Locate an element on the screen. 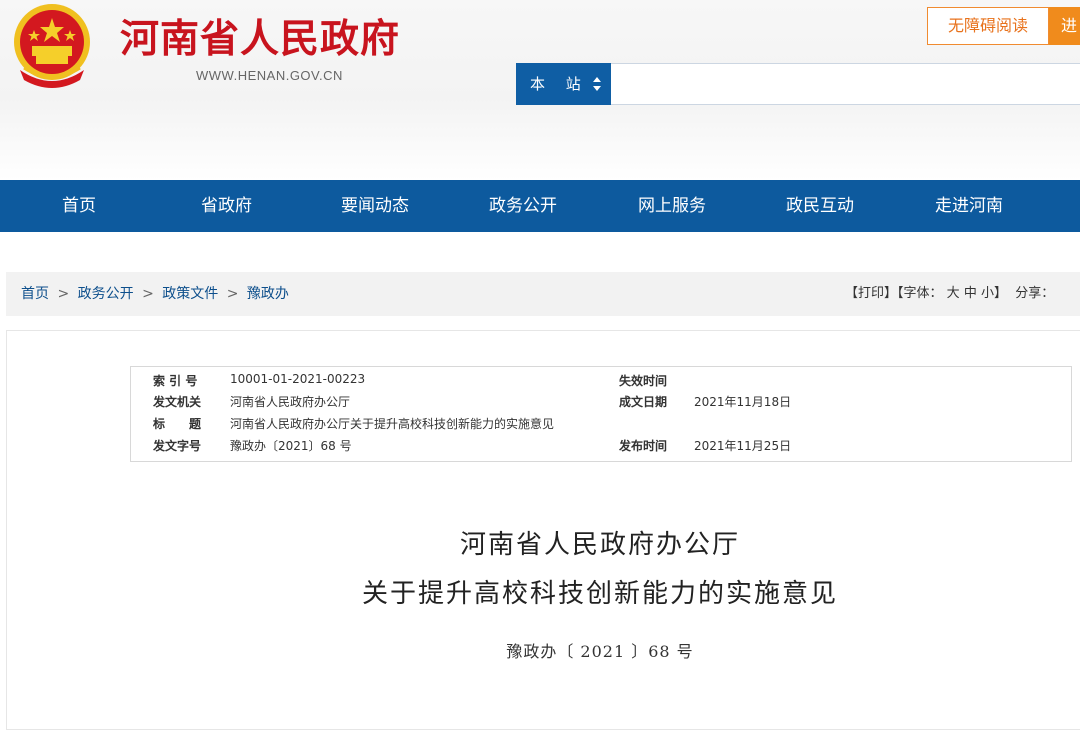  publish-time-value: 2021年11月25日 is located at coordinates (743, 446).